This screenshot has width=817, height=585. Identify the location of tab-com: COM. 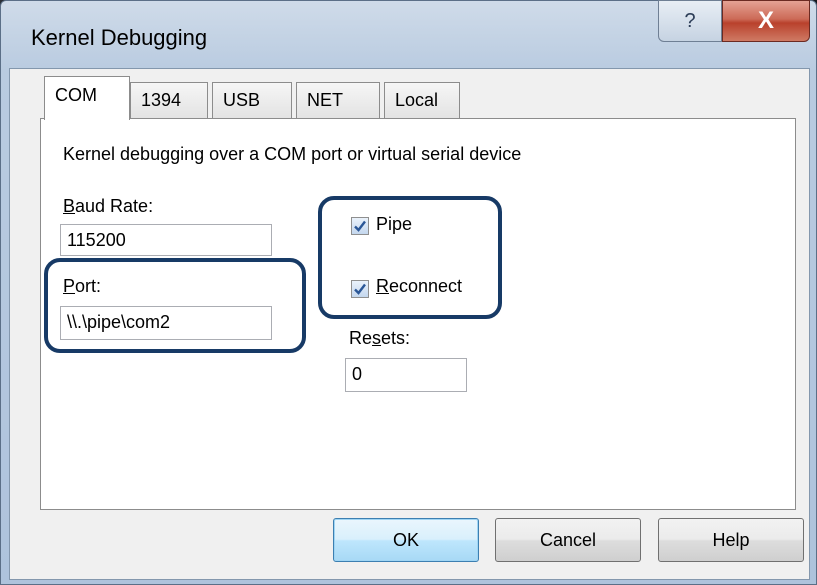
(87, 98).